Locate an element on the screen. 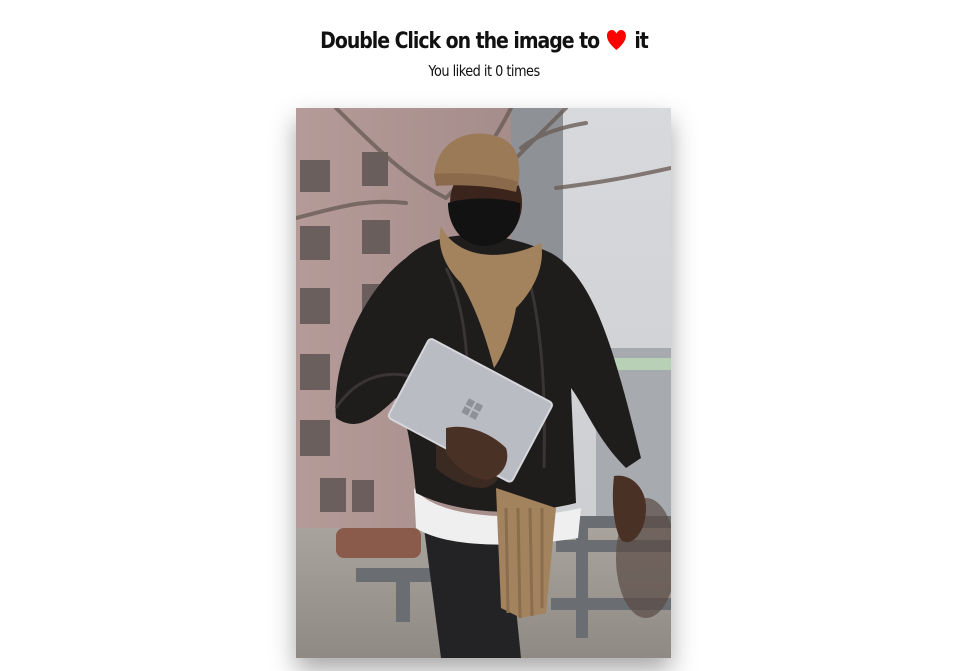 This screenshot has height=671, width=968. like-counter-prefix: You liked it is located at coordinates (460, 71).